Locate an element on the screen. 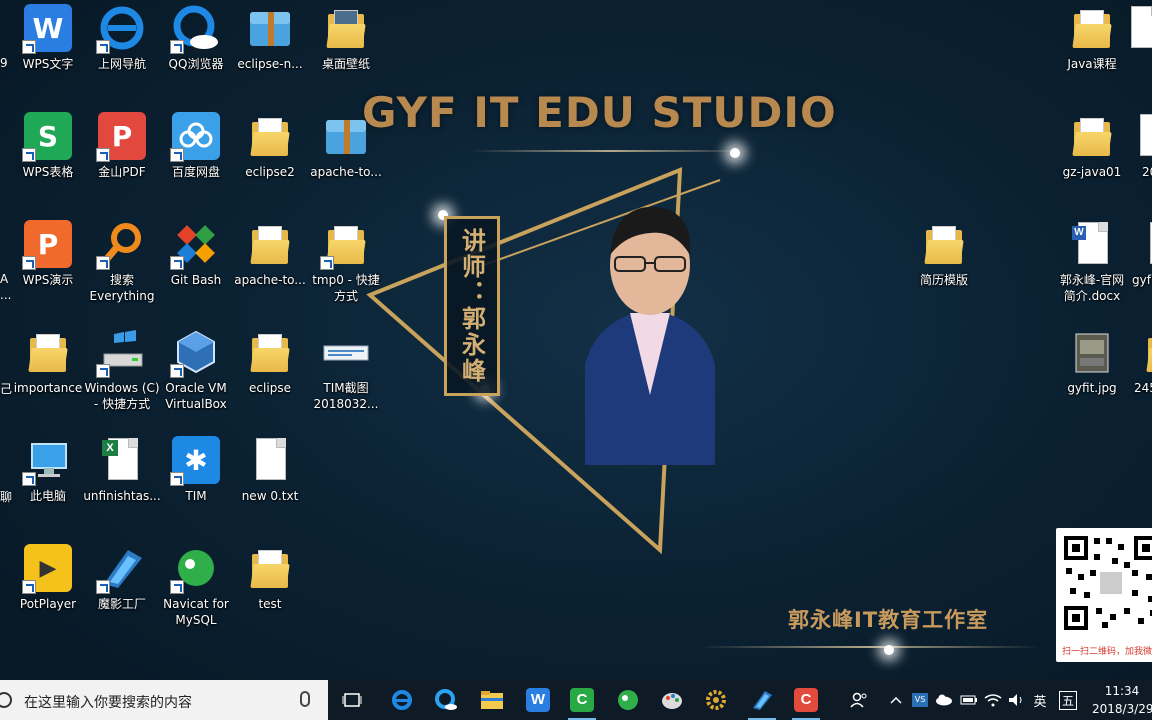  desktop-icon-intro-docx: W 郭永峰-官网 简介.docx is located at coordinates (1092, 266).